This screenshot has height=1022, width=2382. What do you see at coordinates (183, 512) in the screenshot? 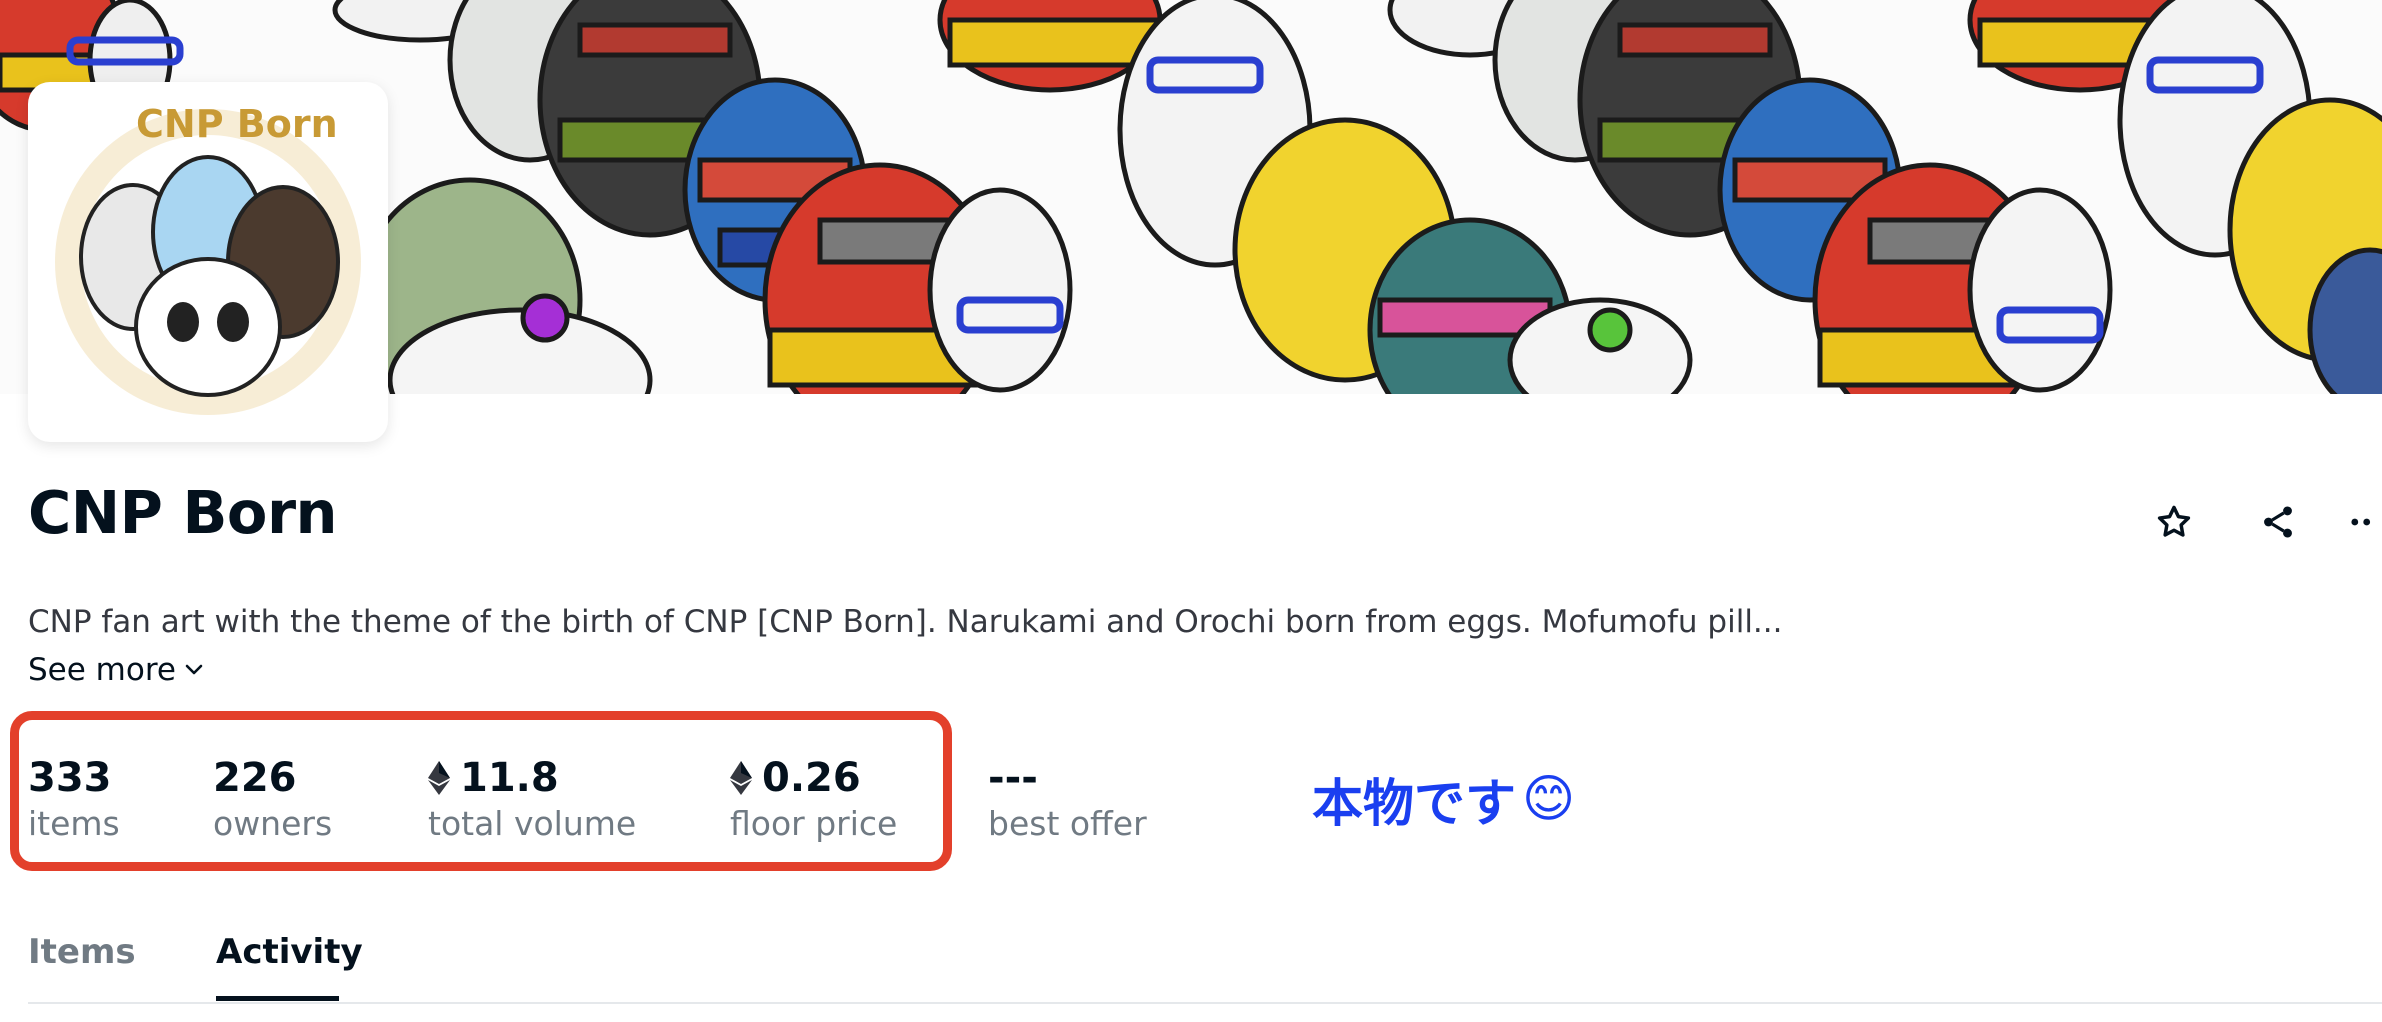
I see `collection-title: CNP Born` at bounding box center [183, 512].